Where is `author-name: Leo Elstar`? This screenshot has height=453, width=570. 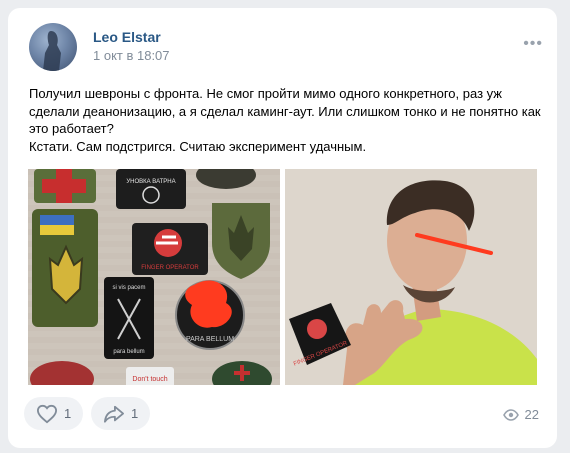 author-name: Leo Elstar is located at coordinates (127, 37).